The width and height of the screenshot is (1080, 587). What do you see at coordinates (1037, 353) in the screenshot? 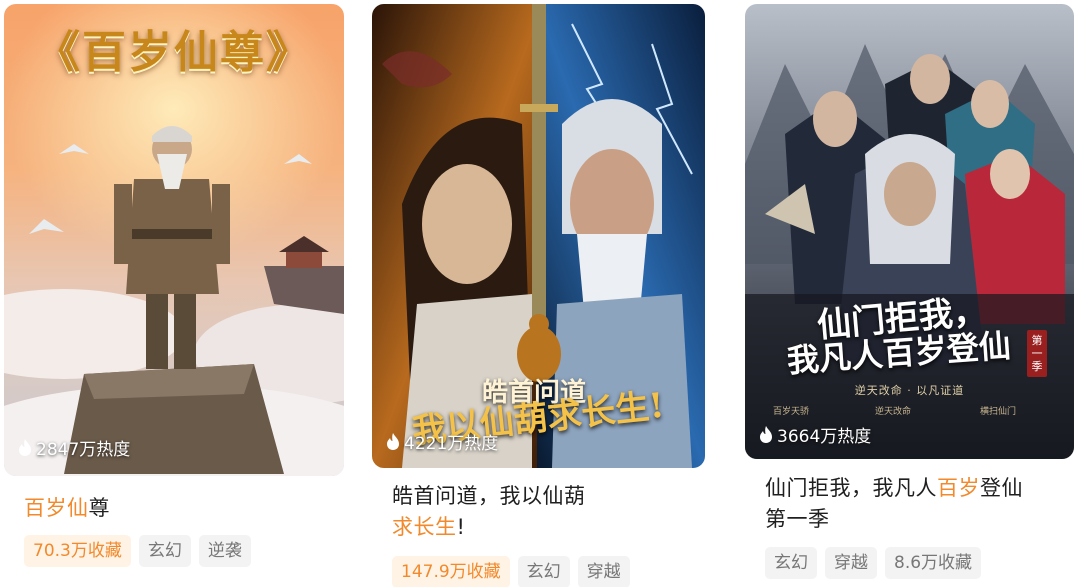
I see `cover-badge: 第一季` at bounding box center [1037, 353].